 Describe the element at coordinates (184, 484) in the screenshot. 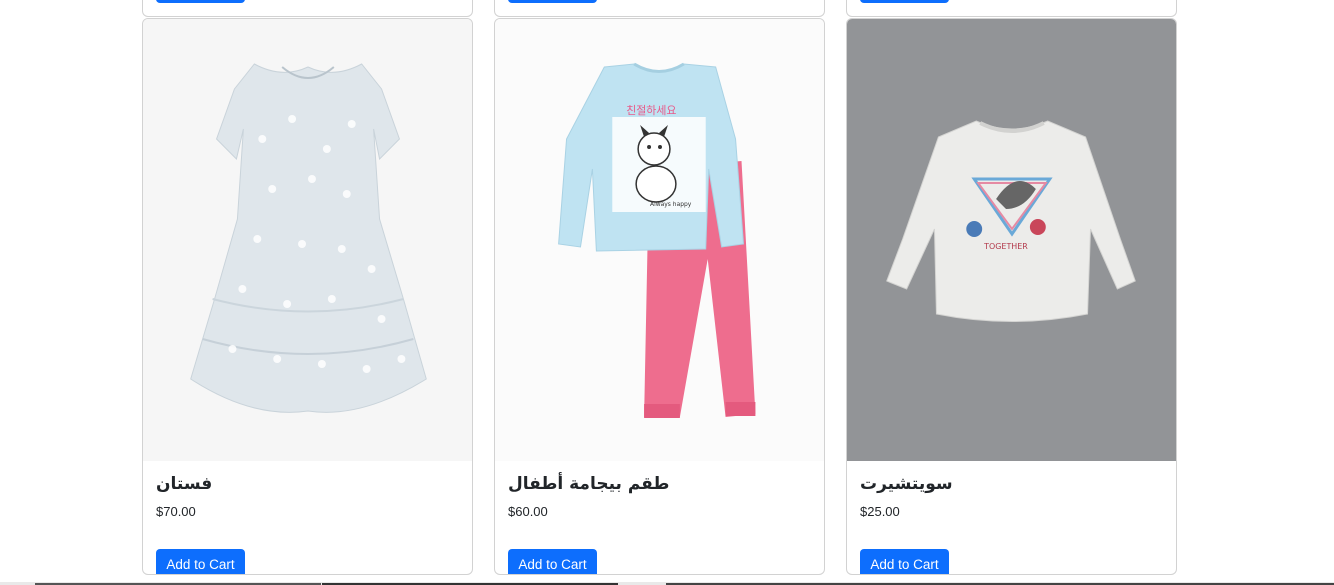

I see `product-title: فستان` at that location.